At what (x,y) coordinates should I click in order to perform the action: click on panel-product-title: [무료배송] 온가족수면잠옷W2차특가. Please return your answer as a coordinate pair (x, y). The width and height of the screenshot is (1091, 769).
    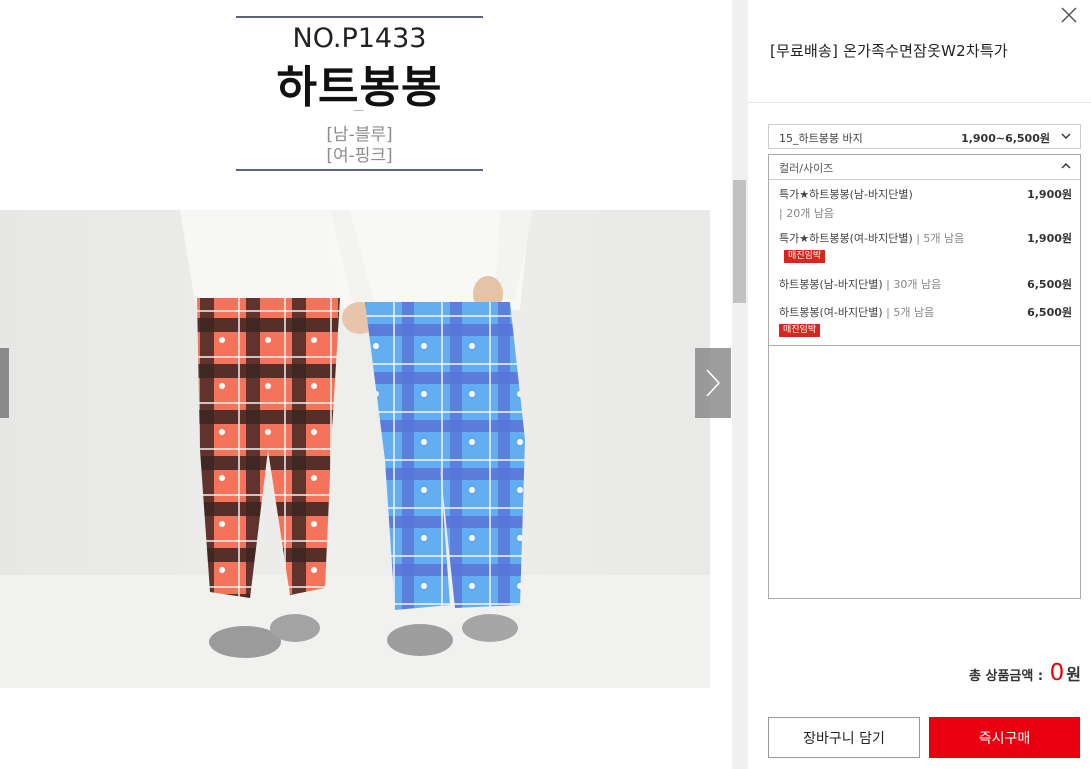
    Looking at the image, I should click on (889, 51).